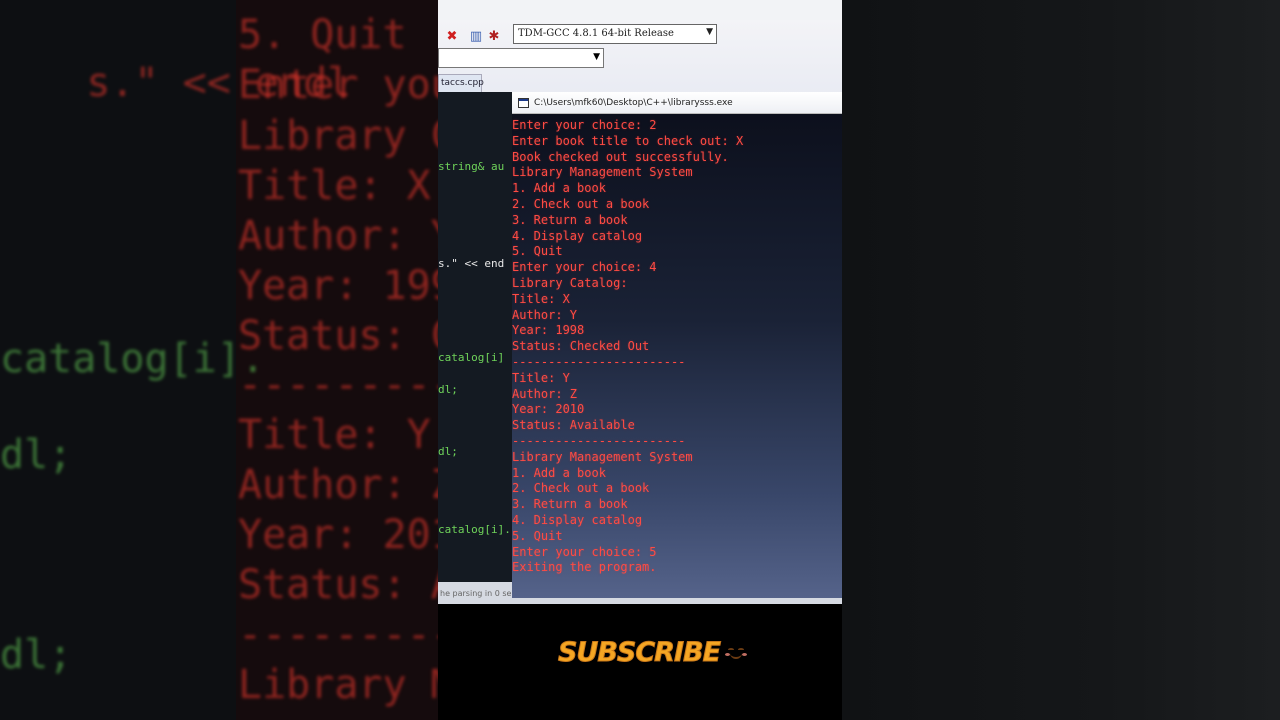 The width and height of the screenshot is (1280, 720). What do you see at coordinates (573, 425) in the screenshot?
I see `console-line: Status: Available` at bounding box center [573, 425].